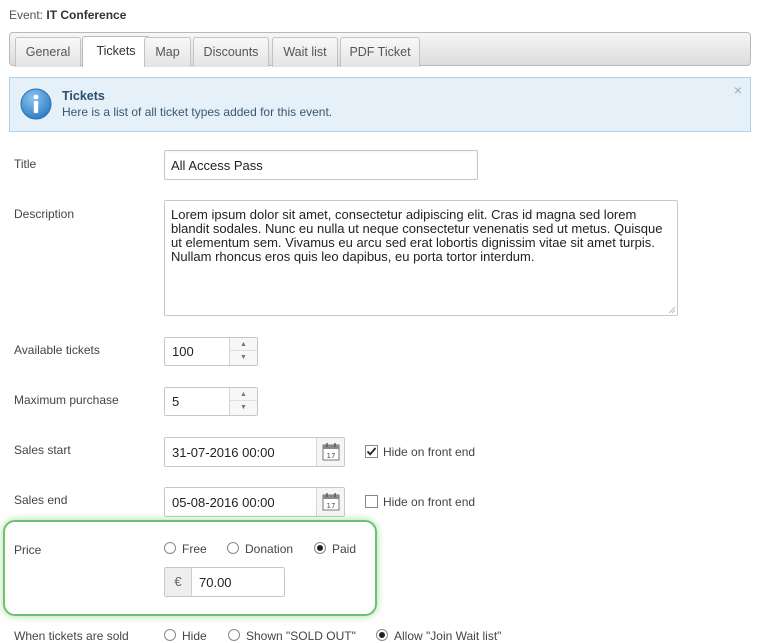  Describe the element at coordinates (211, 351) in the screenshot. I see `available-tickets-stepper: 100 ▲ ▼` at that location.